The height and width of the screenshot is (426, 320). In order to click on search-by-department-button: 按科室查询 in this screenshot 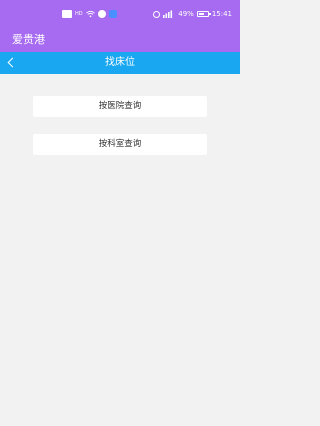, I will do `click(120, 144)`.